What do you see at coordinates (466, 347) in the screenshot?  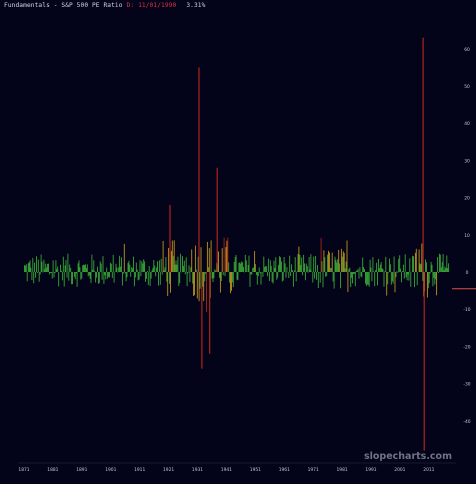 I see `y-tick-label: -20` at bounding box center [466, 347].